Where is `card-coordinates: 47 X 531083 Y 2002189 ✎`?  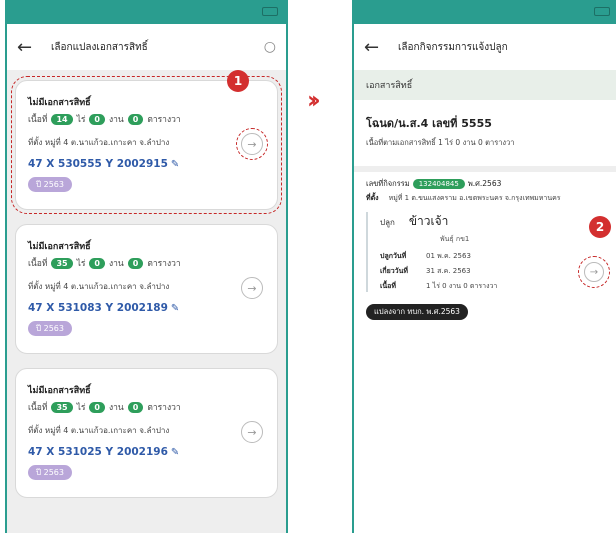 card-coordinates: 47 X 531083 Y 2002189 ✎ is located at coordinates (146, 308).